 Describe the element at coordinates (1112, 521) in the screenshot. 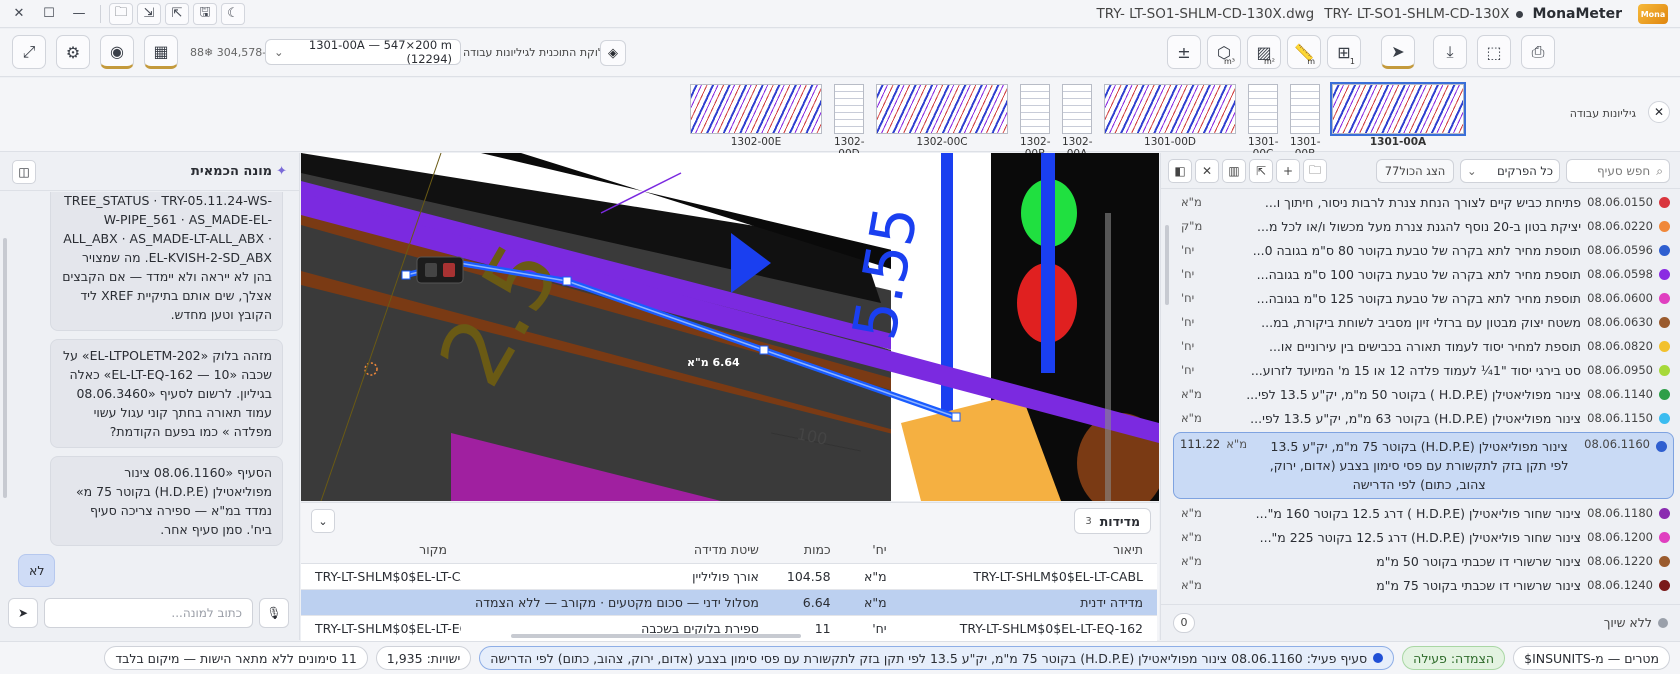

I see `tab-measurements: מדידות 3` at that location.